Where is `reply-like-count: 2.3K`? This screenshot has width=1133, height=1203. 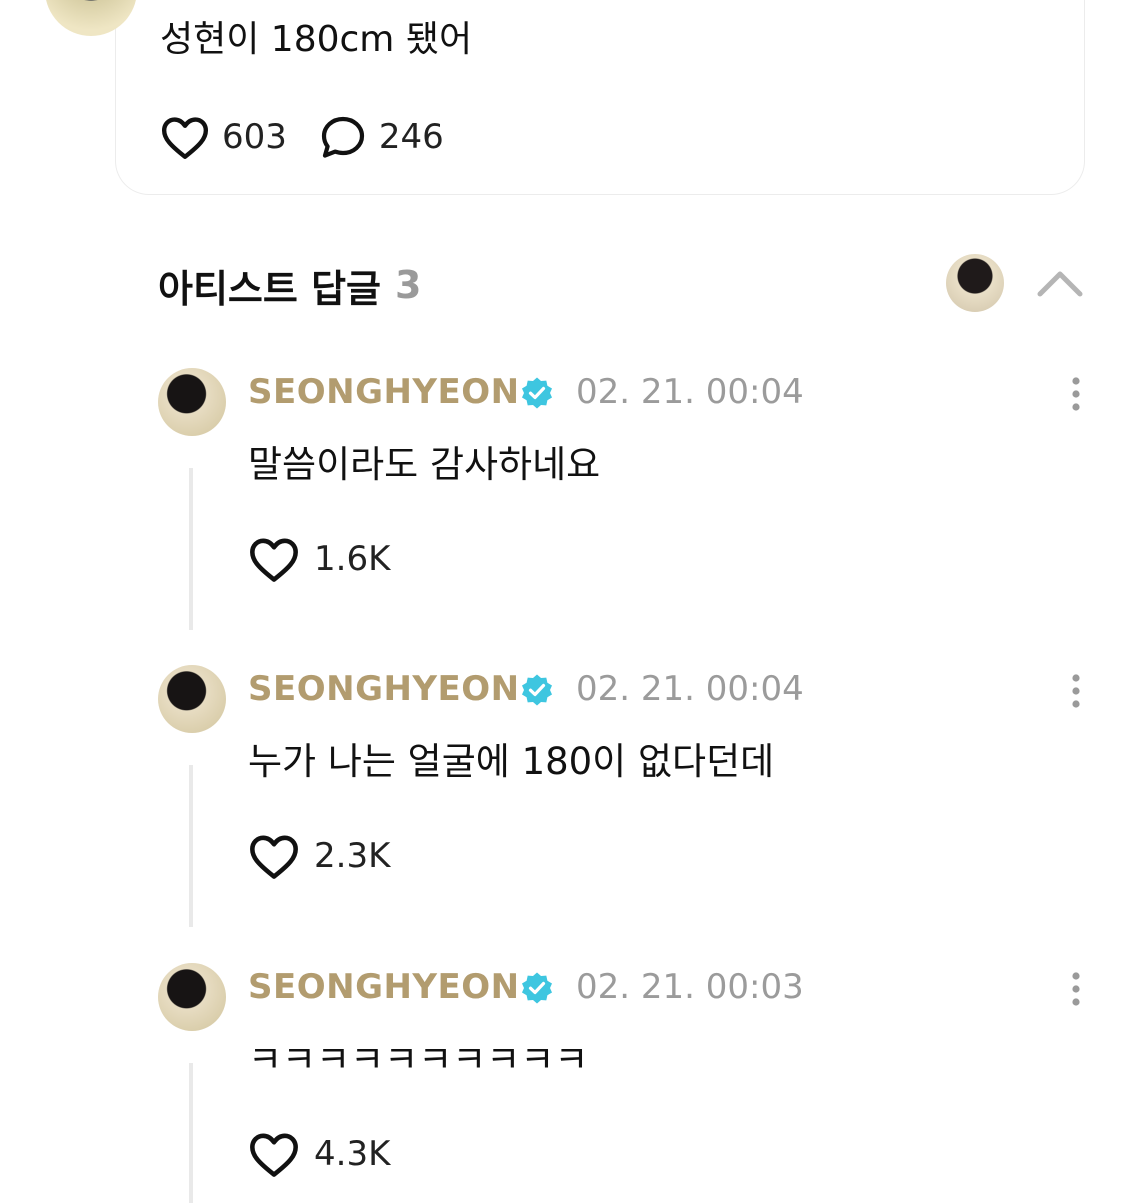 reply-like-count: 2.3K is located at coordinates (352, 856).